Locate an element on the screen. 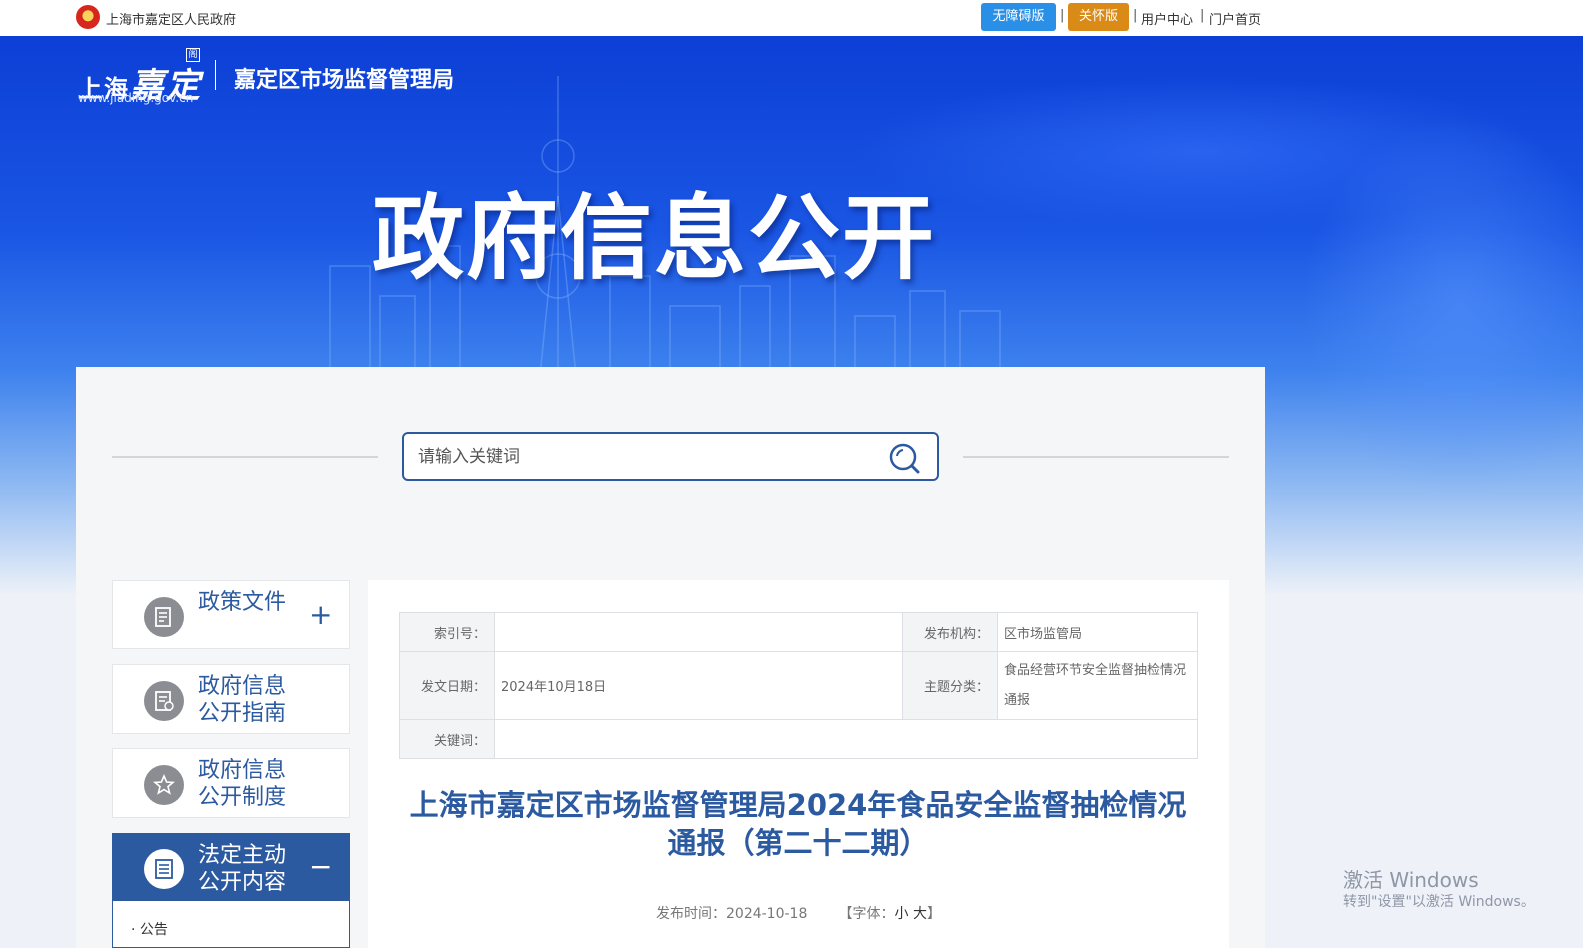 This screenshot has height=948, width=1583. portal-home-link: 门户首页 is located at coordinates (1235, 18).